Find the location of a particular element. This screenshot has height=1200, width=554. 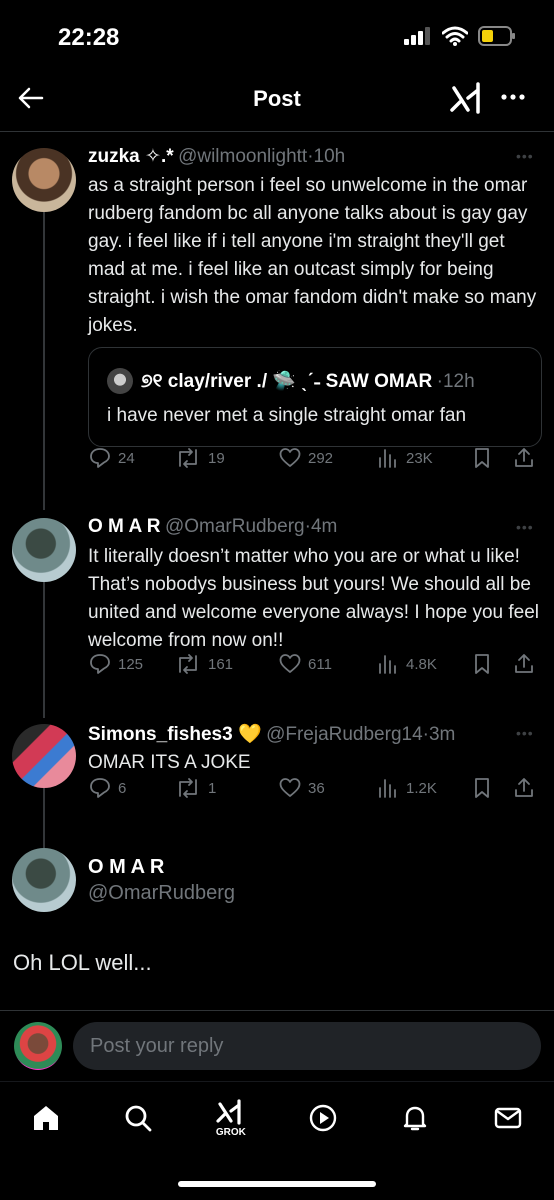

author-name: zuzka ✧.* is located at coordinates (131, 156).